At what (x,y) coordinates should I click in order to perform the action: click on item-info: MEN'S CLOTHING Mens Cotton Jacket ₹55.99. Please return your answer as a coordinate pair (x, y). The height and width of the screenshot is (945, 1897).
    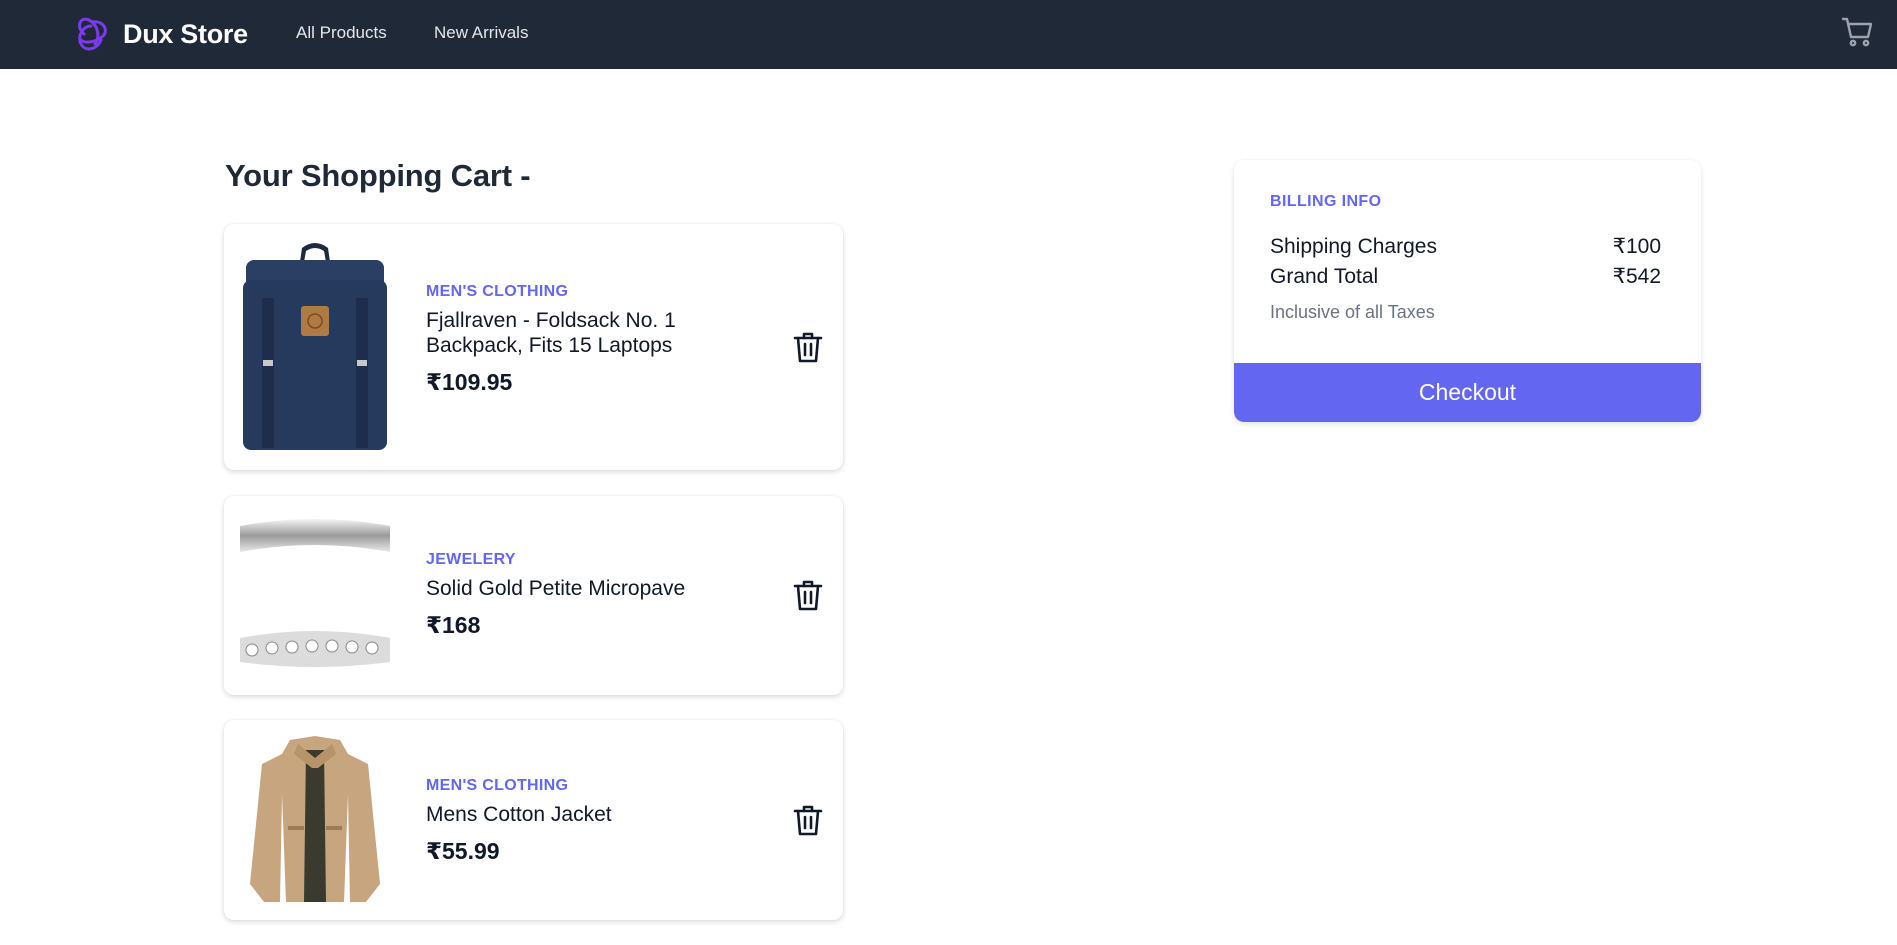
    Looking at the image, I should click on (591, 820).